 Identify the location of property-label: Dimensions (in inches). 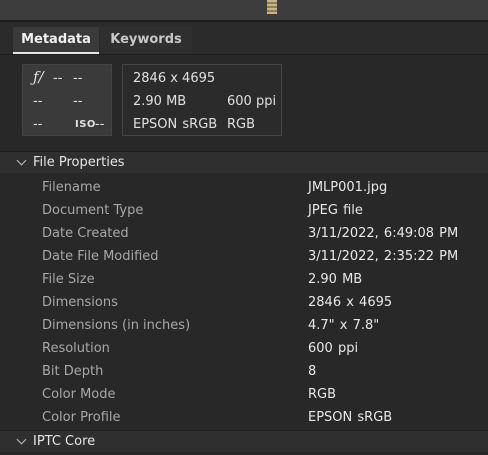
(116, 325).